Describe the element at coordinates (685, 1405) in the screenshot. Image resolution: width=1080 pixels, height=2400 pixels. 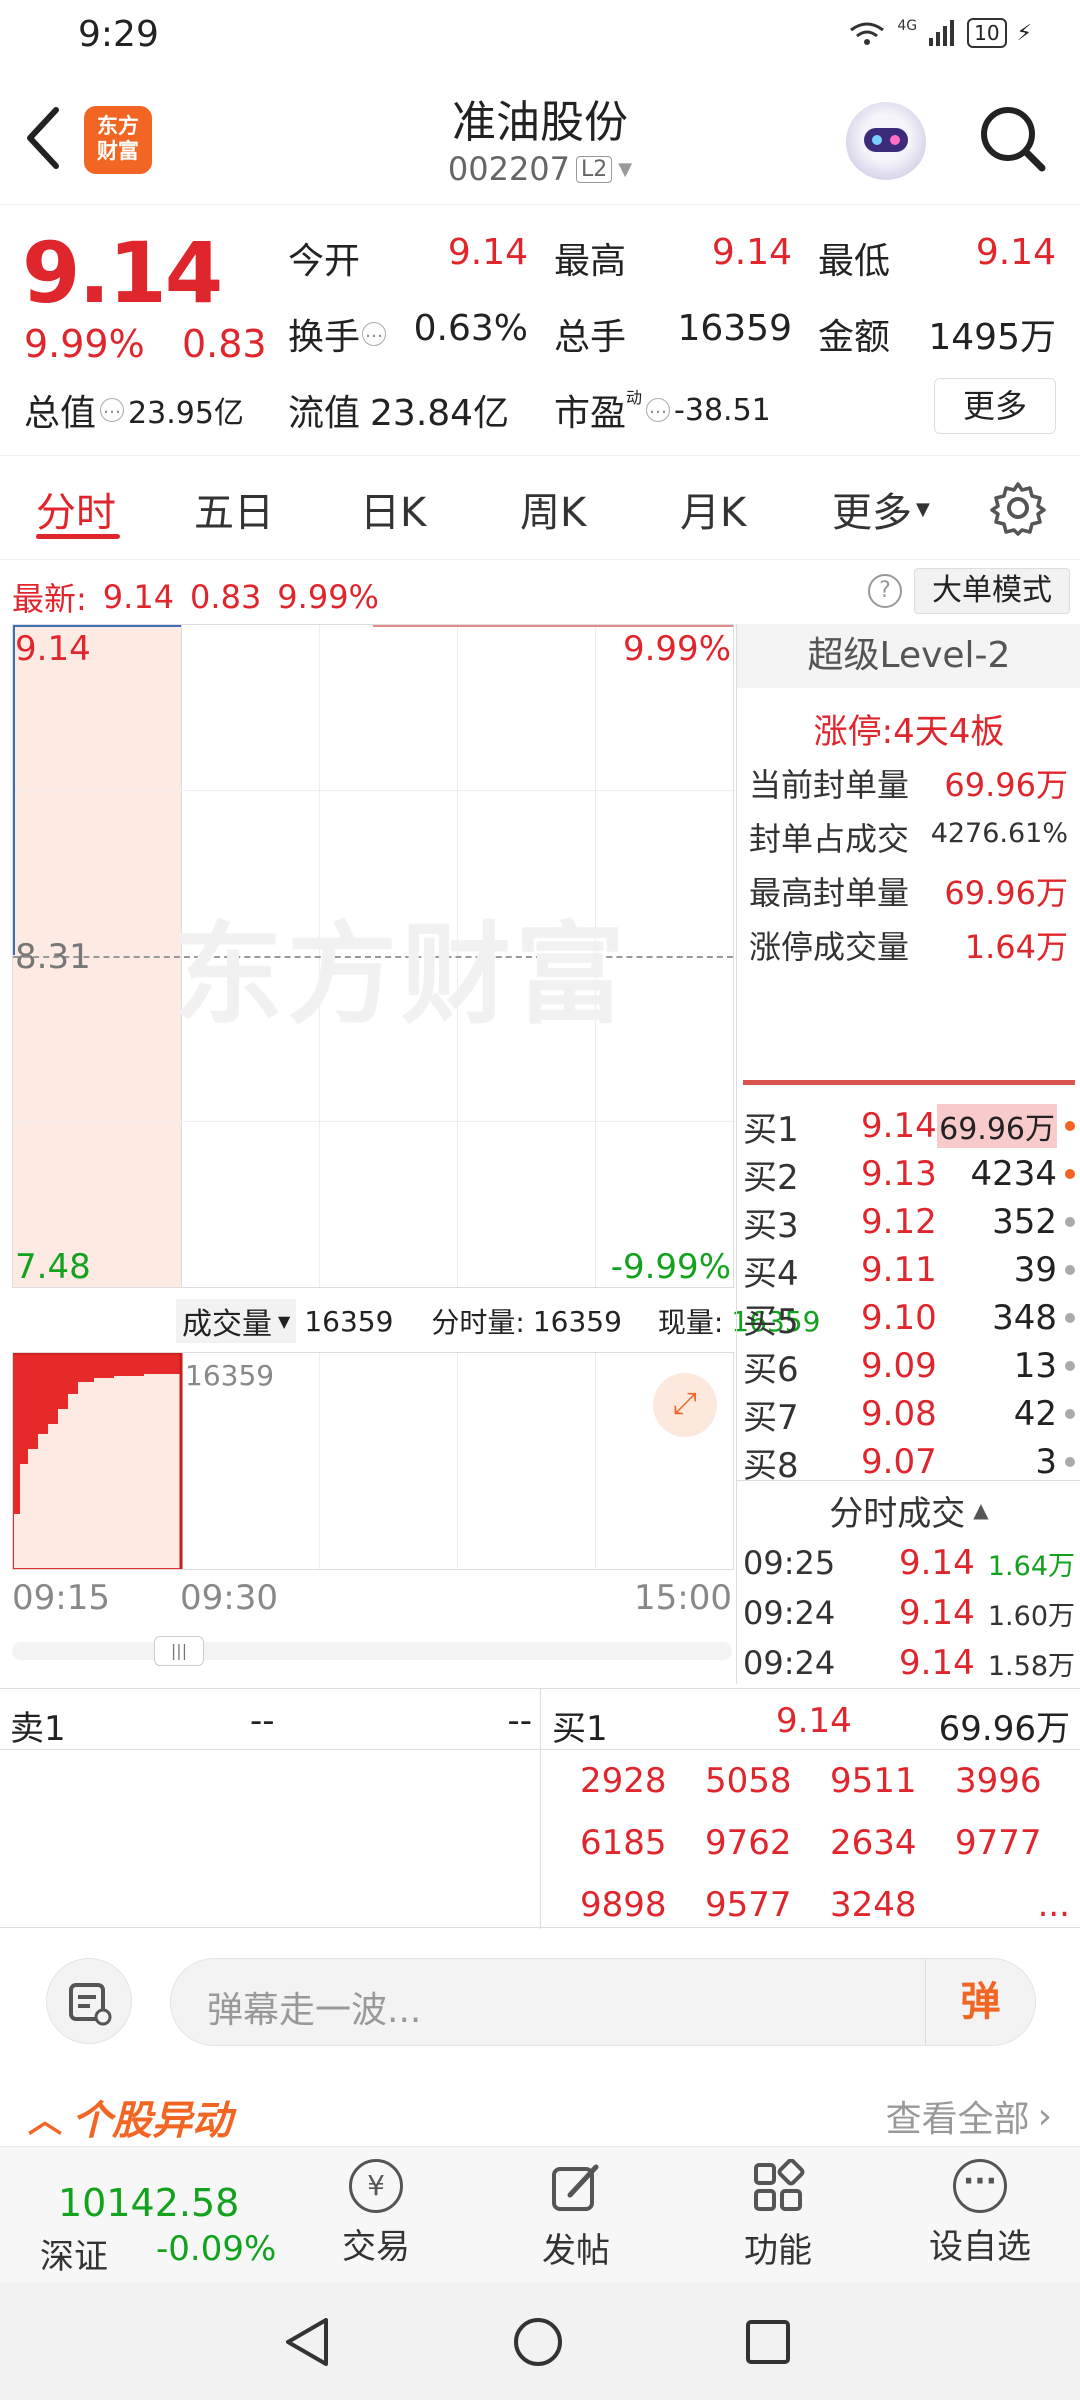
I see `expand-icon: ⤢` at that location.